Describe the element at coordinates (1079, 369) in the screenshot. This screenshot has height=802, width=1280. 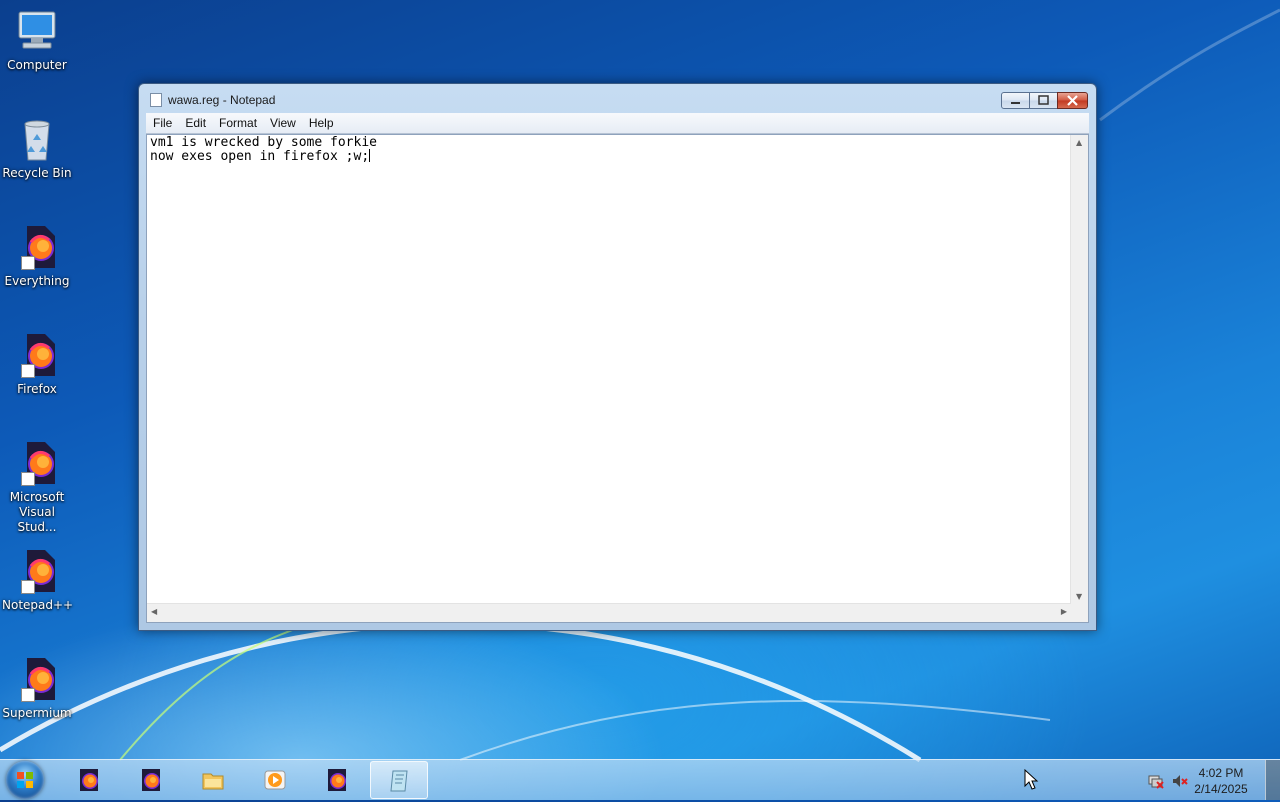
I see `vertical-scrollbar: ▲ ▼` at that location.